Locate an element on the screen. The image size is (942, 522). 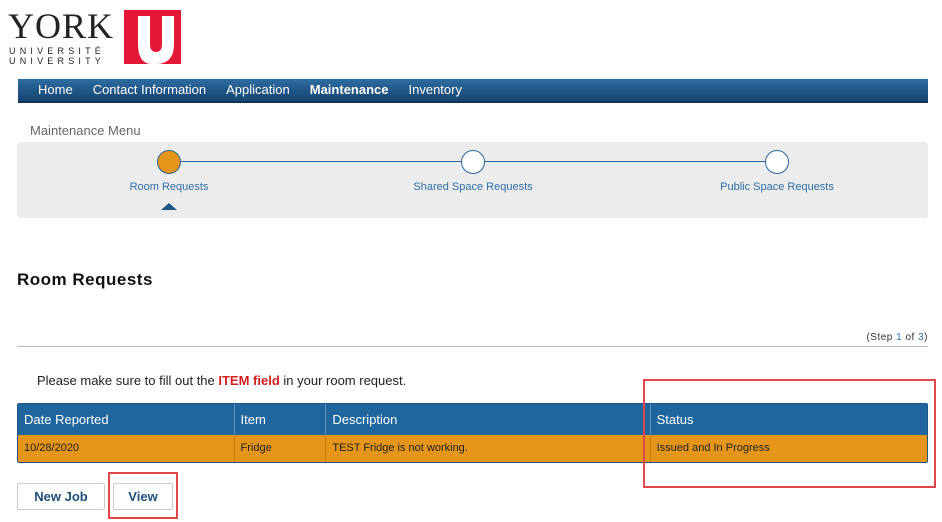
step-counter: (Step 1 of 3) is located at coordinates (897, 337).